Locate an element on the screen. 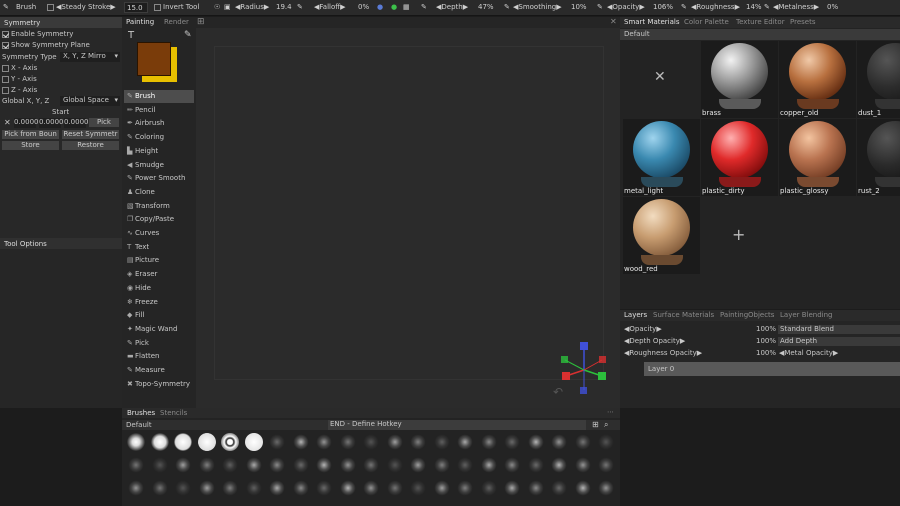 This screenshot has width=900, height=506. orientation-gizmo-icon is located at coordinates (584, 368).